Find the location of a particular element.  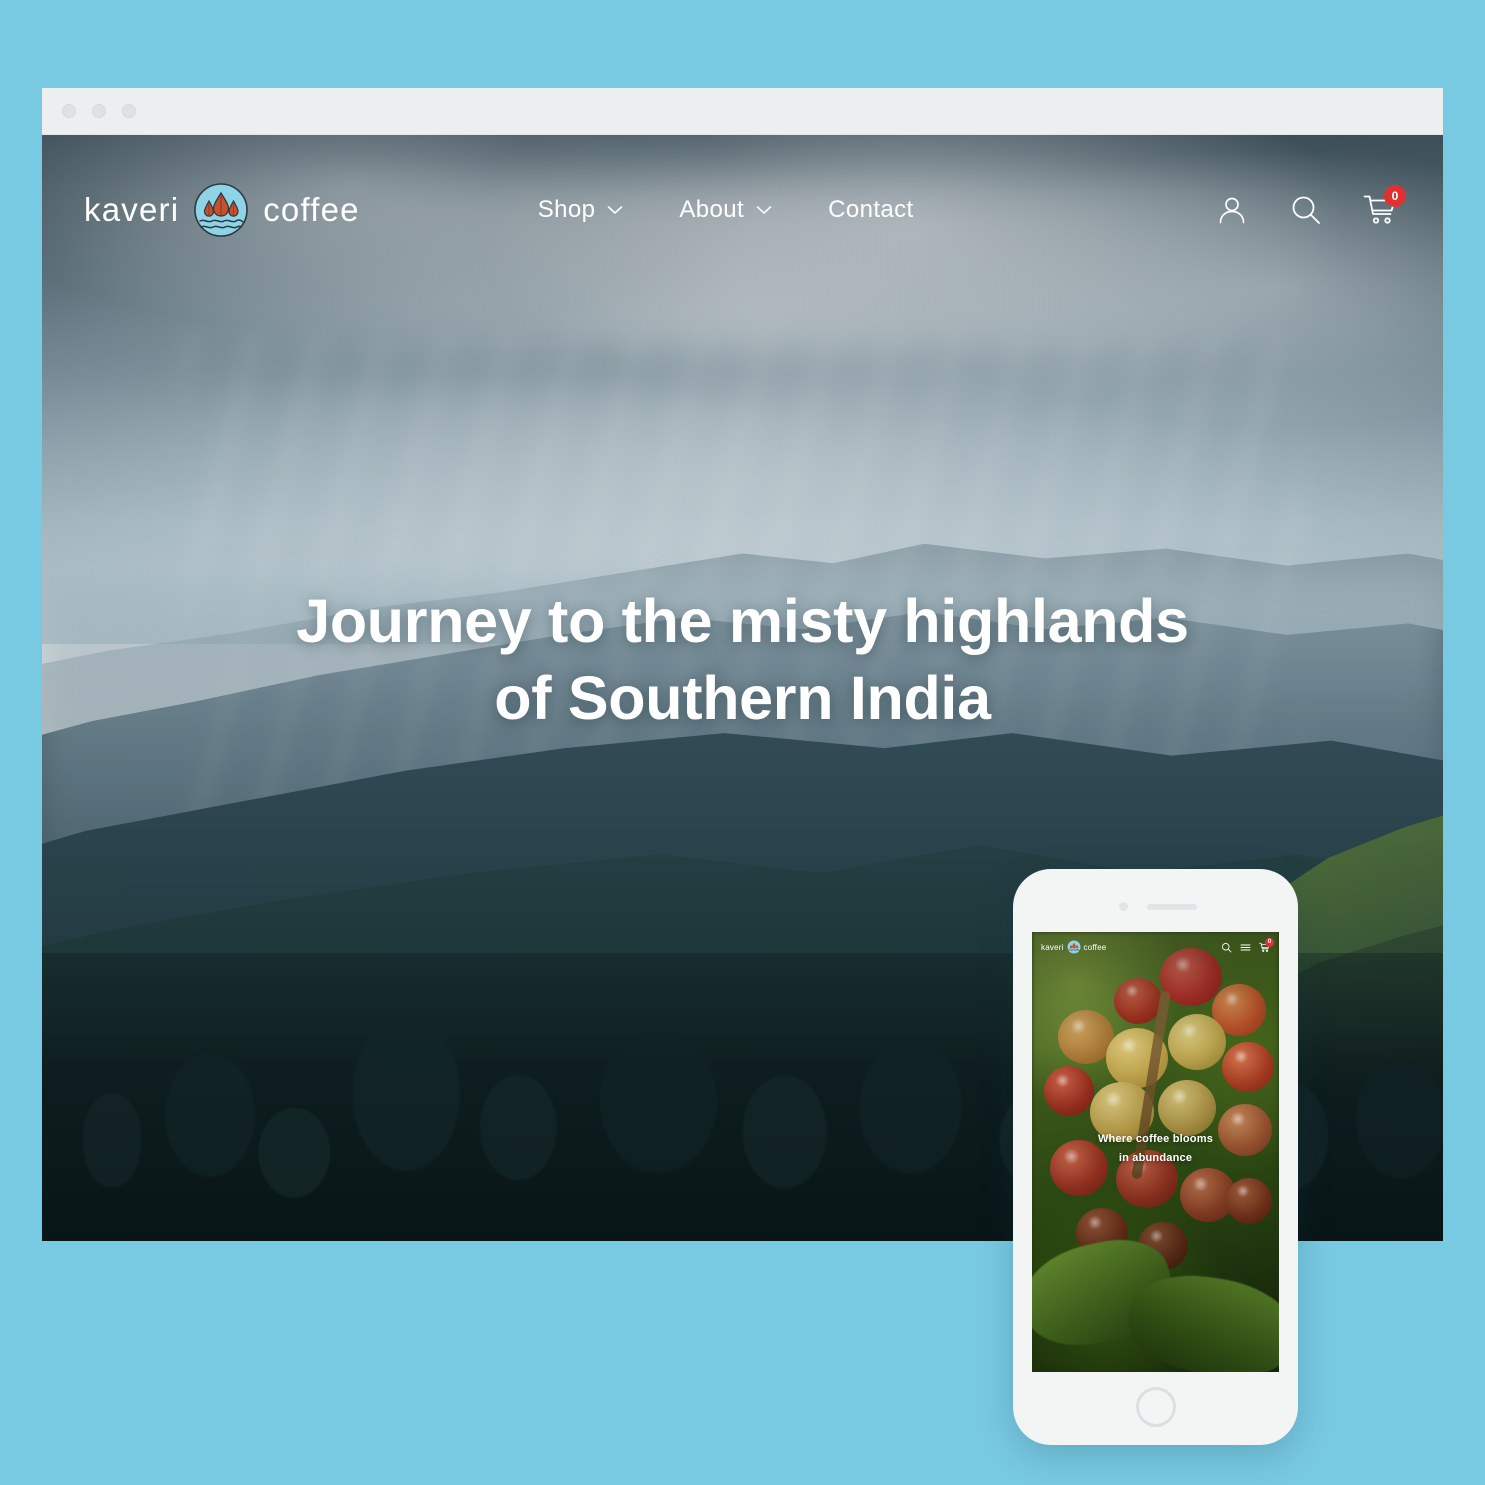

nav-item-about: About is located at coordinates (725, 210).